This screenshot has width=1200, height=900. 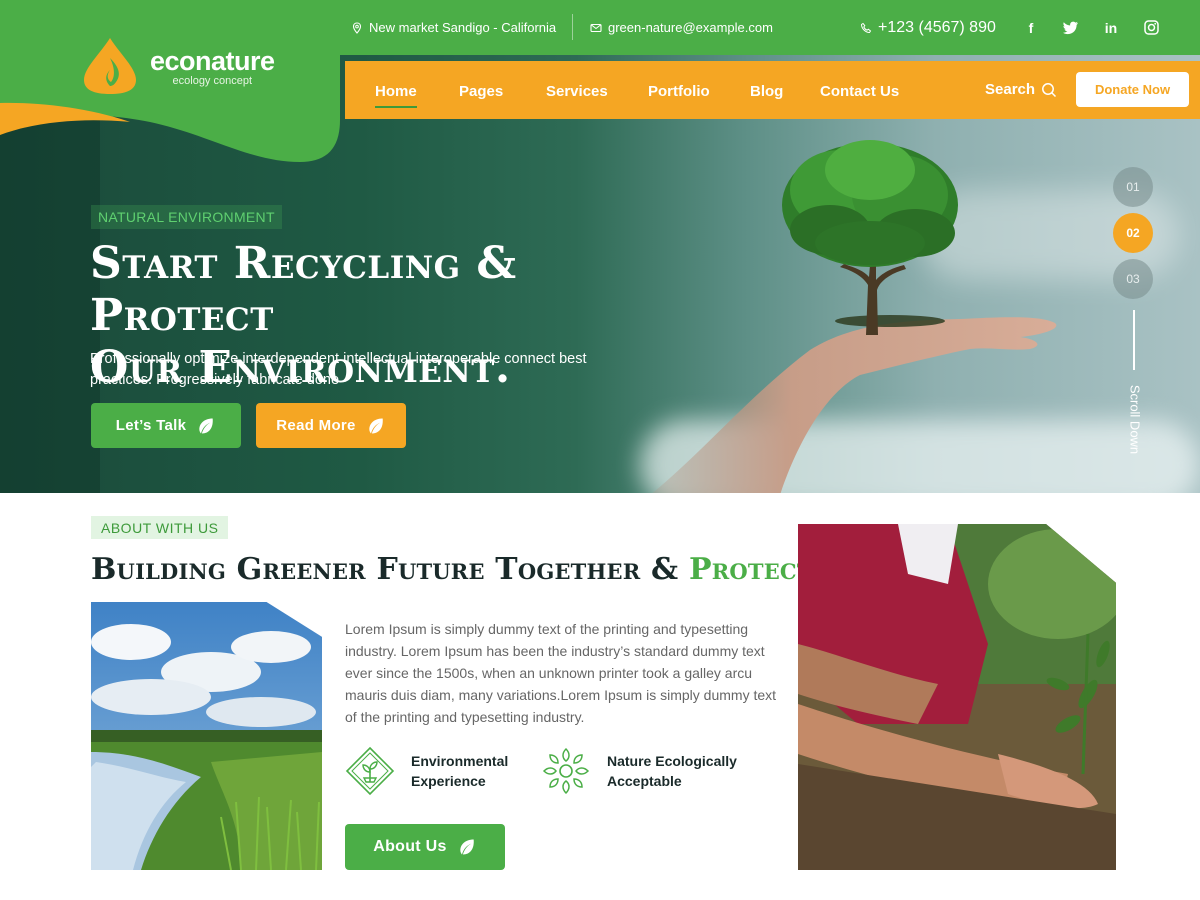 What do you see at coordinates (316, 425) in the screenshot?
I see `read-more-label: Read More` at bounding box center [316, 425].